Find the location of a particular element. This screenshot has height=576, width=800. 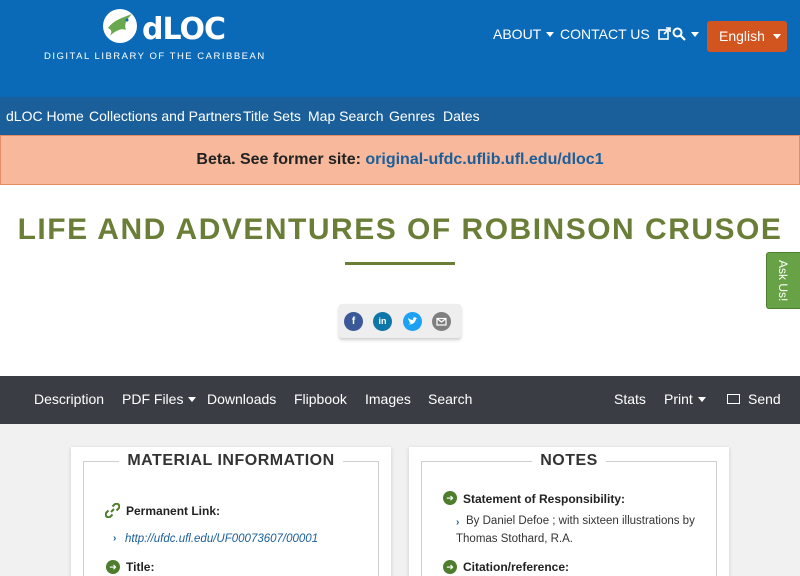

notes-heading: NOTES is located at coordinates (569, 461).